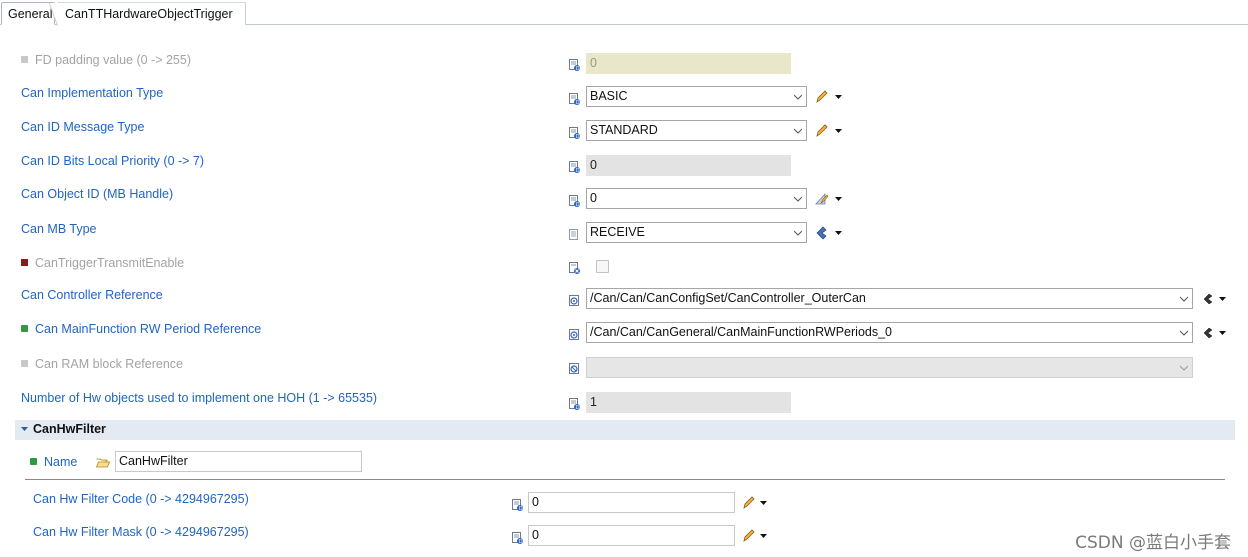  Describe the element at coordinates (889, 367) in the screenshot. I see `ram-block-ref-select` at that location.